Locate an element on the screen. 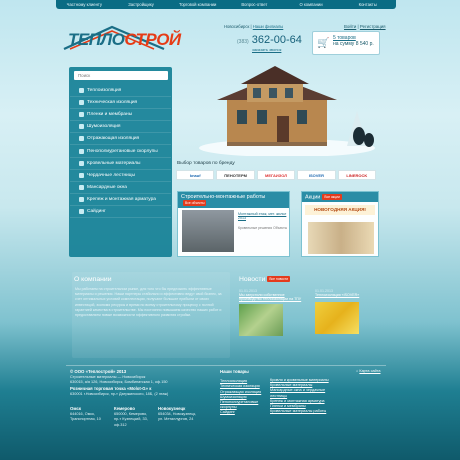  search-input: Поиск is located at coordinates (121, 75).